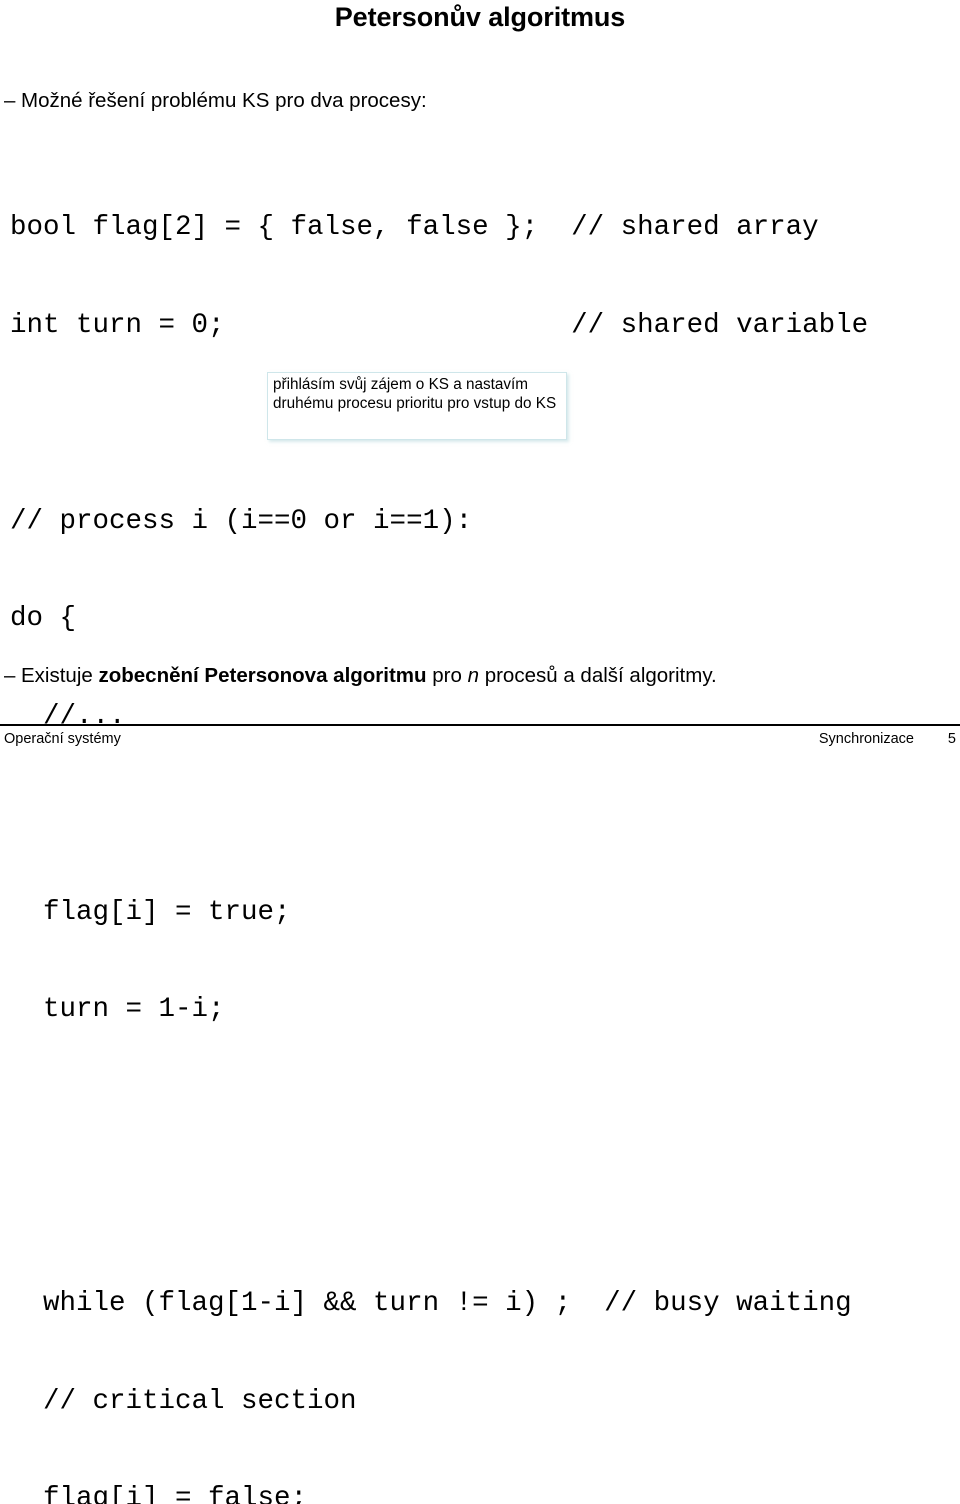 The width and height of the screenshot is (960, 1504). What do you see at coordinates (262, 675) in the screenshot?
I see `bullet-outro-bold: zobecnění Petersonova algoritmu` at bounding box center [262, 675].